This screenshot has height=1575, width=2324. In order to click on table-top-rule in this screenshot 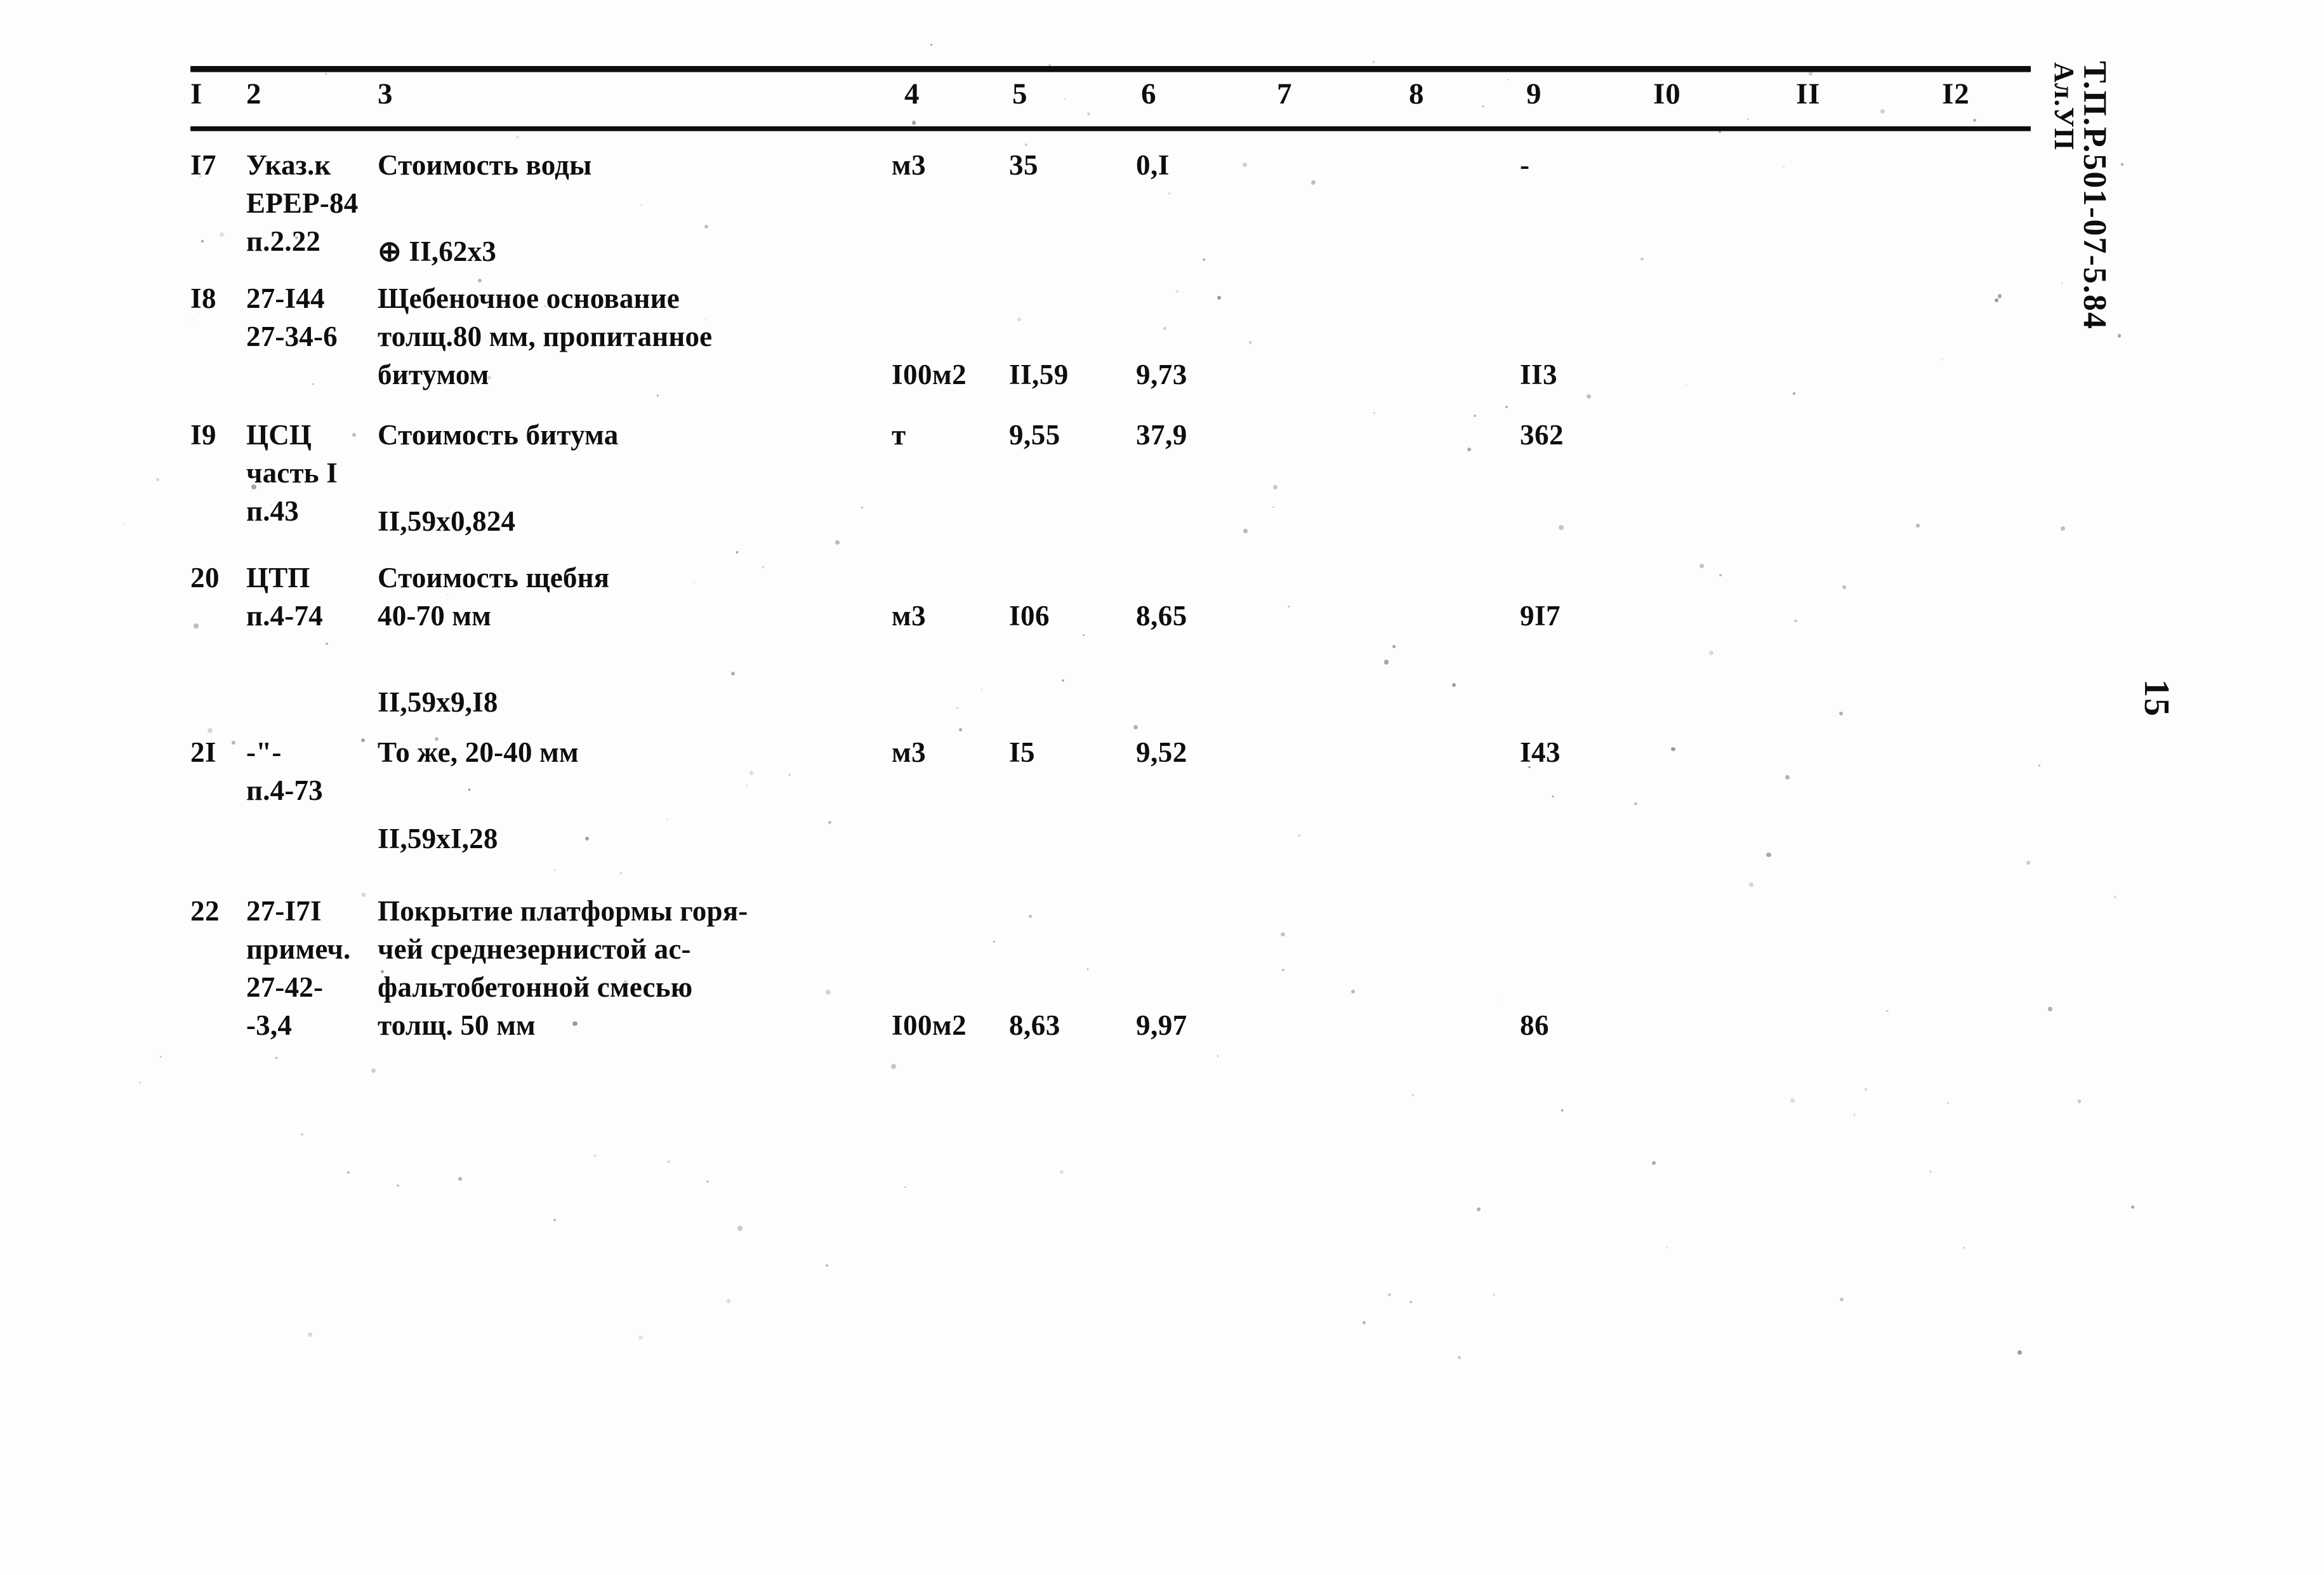, I will do `click(1110, 69)`.